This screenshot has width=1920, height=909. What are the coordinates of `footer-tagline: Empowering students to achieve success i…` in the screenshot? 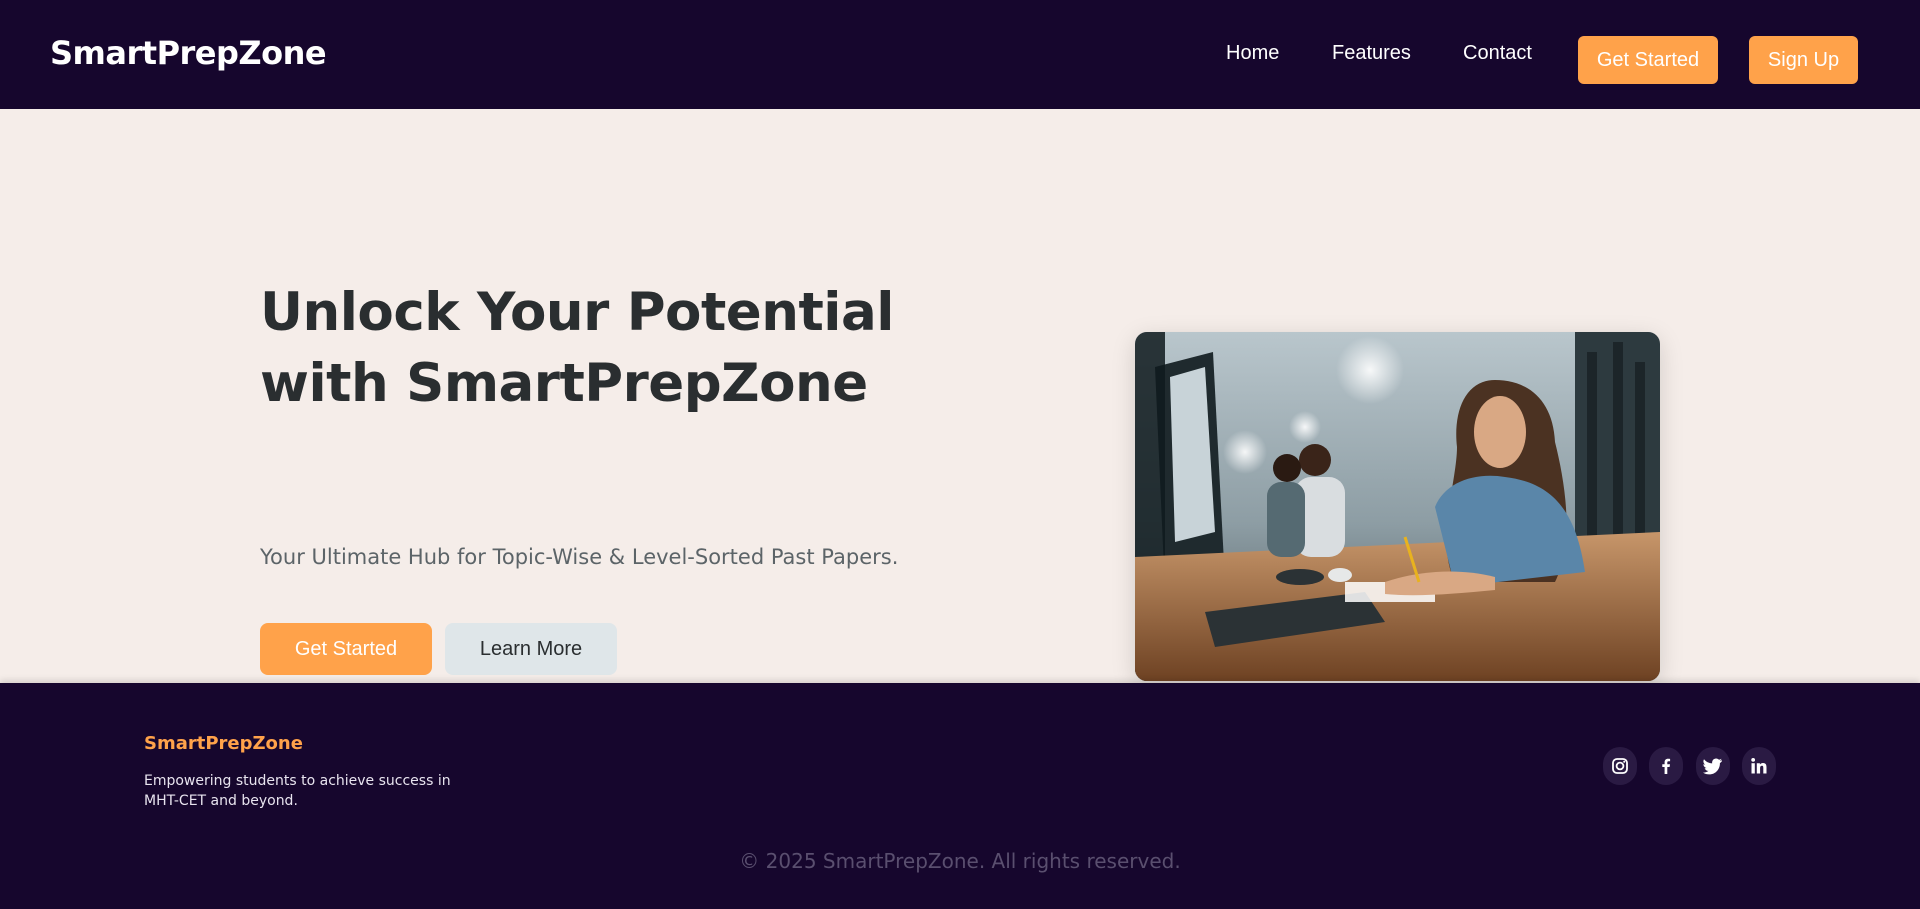 It's located at (297, 791).